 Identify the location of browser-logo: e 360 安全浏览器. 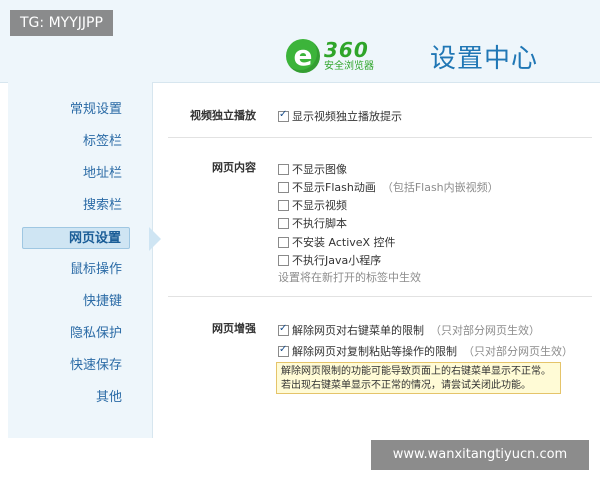
(330, 56).